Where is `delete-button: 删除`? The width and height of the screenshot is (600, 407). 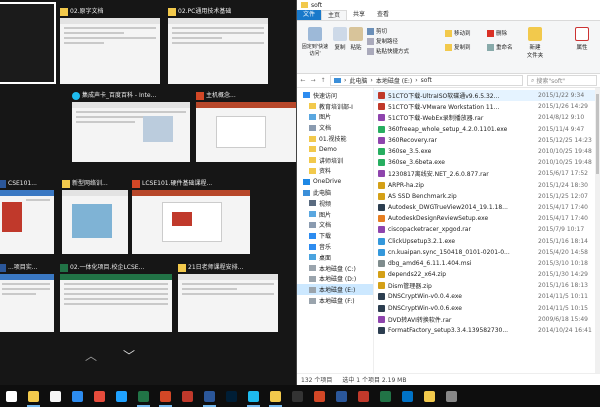
delete-button: 删除 is located at coordinates (497, 33).